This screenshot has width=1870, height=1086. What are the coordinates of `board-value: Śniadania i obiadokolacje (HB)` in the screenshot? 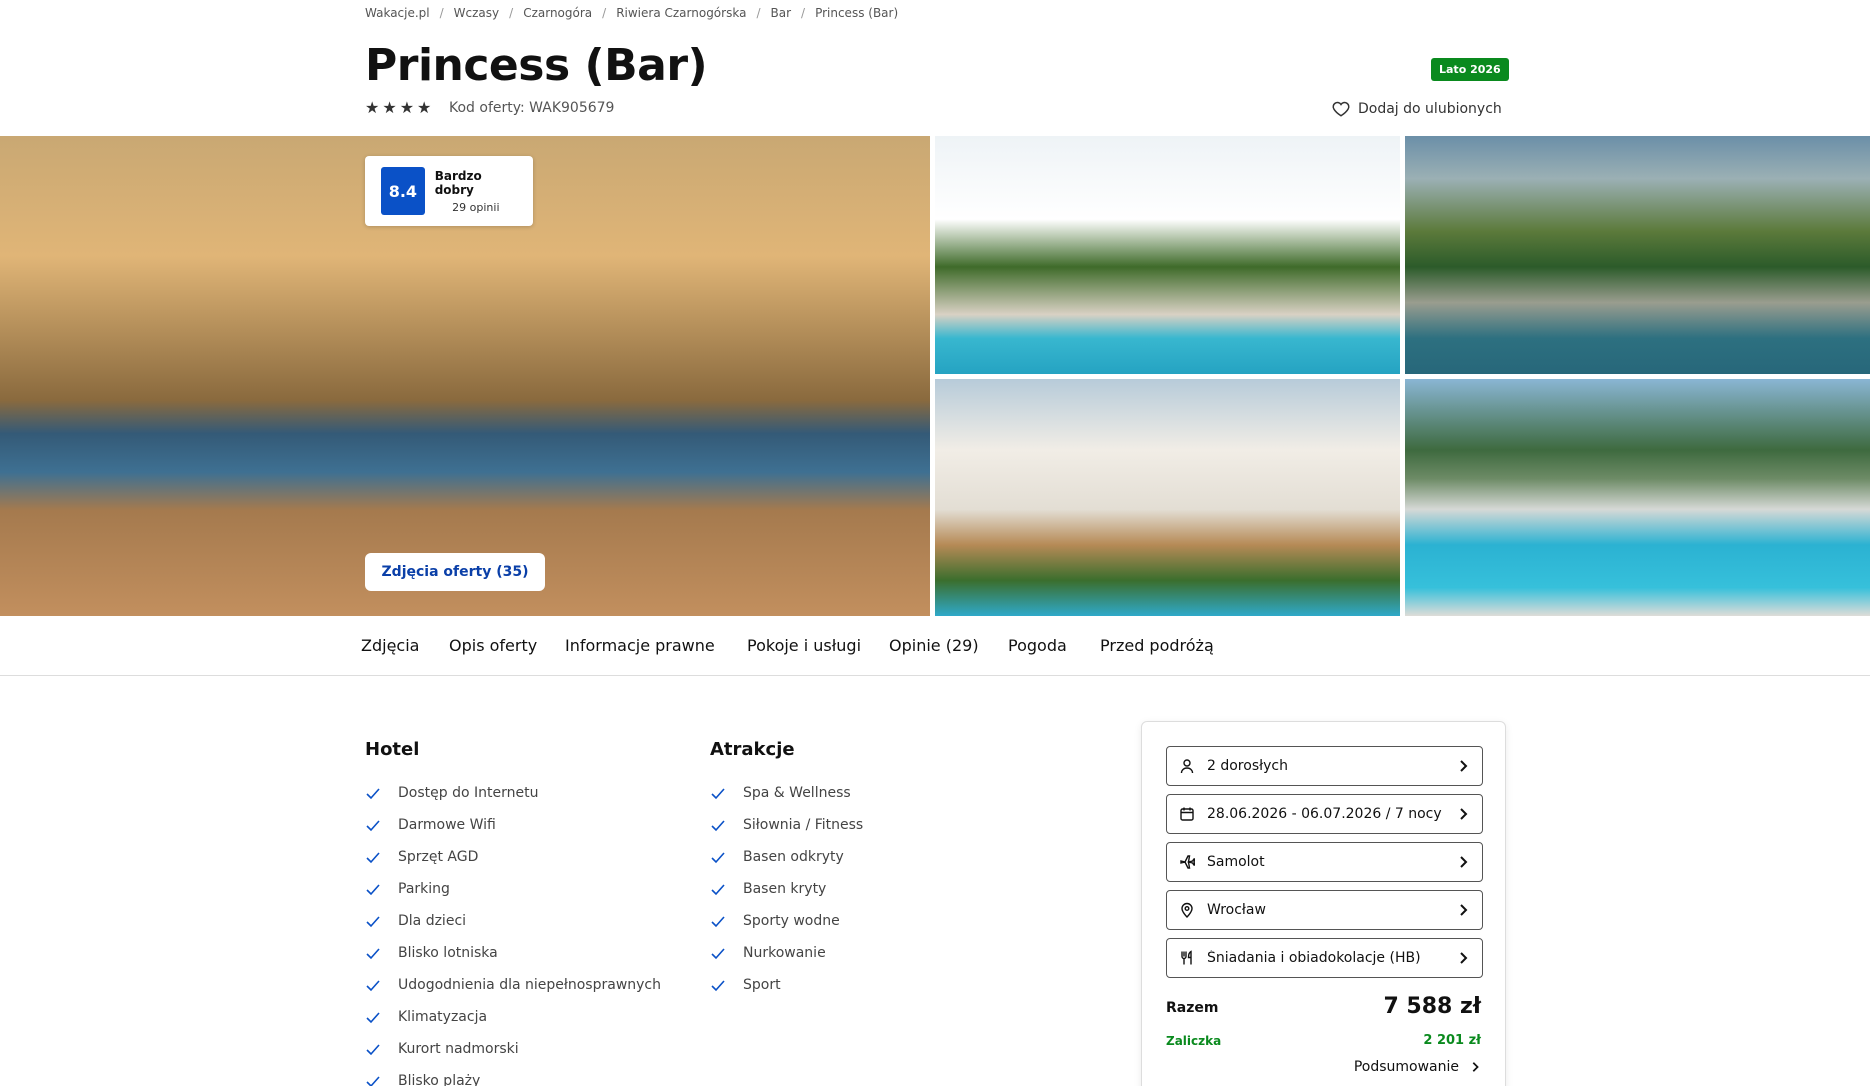 It's located at (1314, 958).